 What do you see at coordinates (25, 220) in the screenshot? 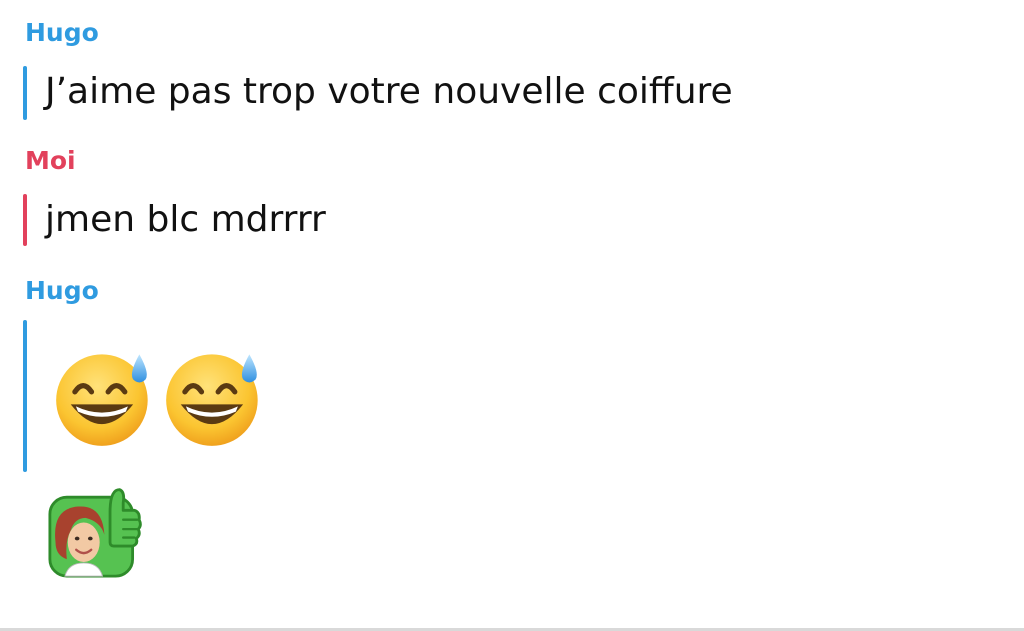
I see `message-bar-moi` at bounding box center [25, 220].